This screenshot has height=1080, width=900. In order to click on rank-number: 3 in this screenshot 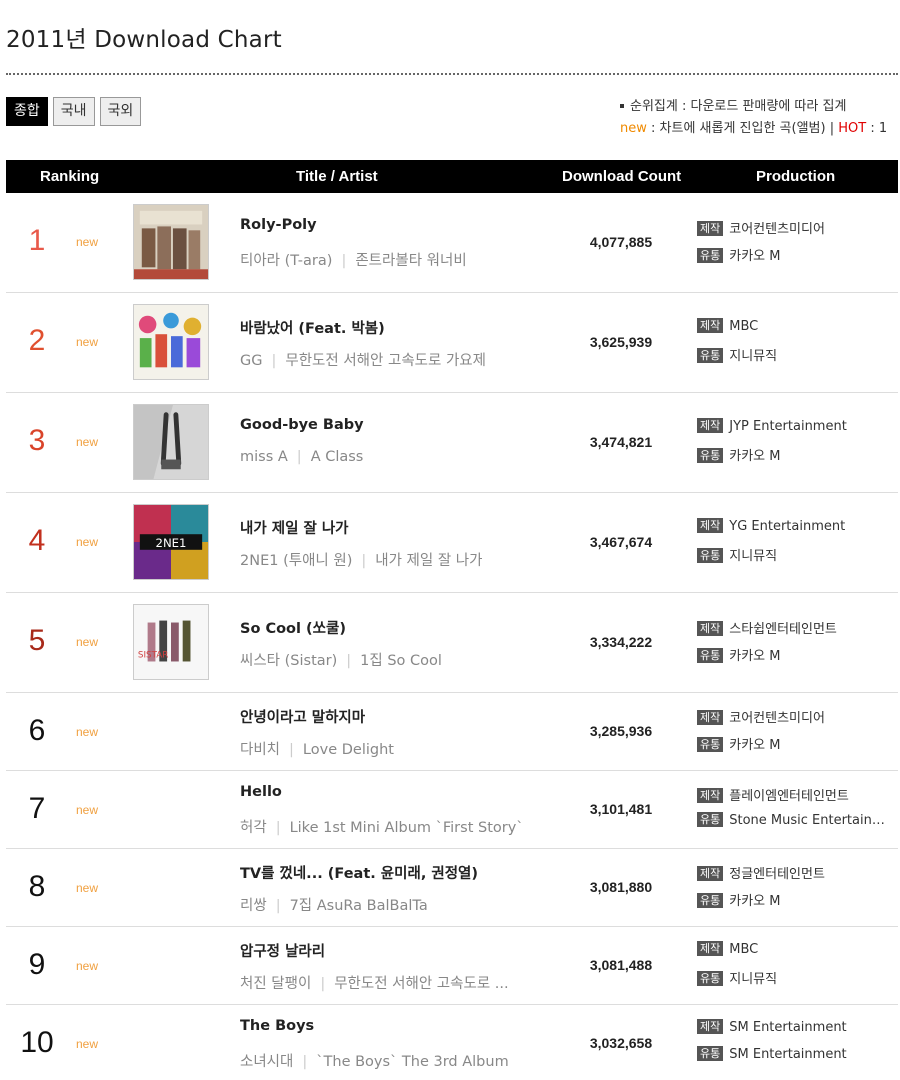, I will do `click(37, 440)`.